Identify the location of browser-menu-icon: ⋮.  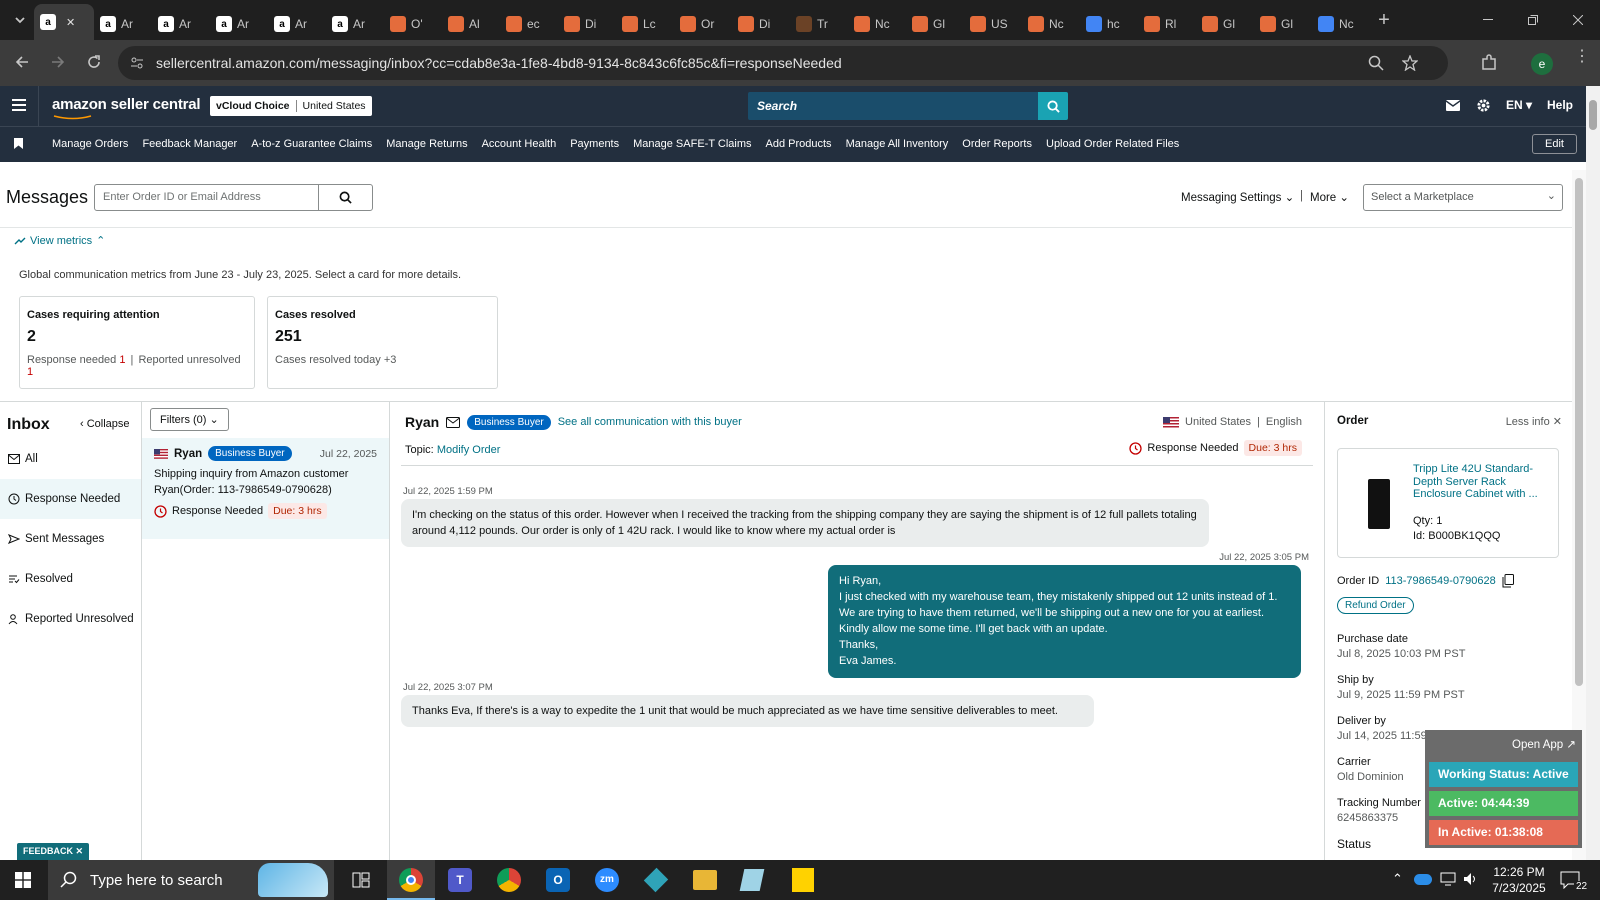
(1582, 57).